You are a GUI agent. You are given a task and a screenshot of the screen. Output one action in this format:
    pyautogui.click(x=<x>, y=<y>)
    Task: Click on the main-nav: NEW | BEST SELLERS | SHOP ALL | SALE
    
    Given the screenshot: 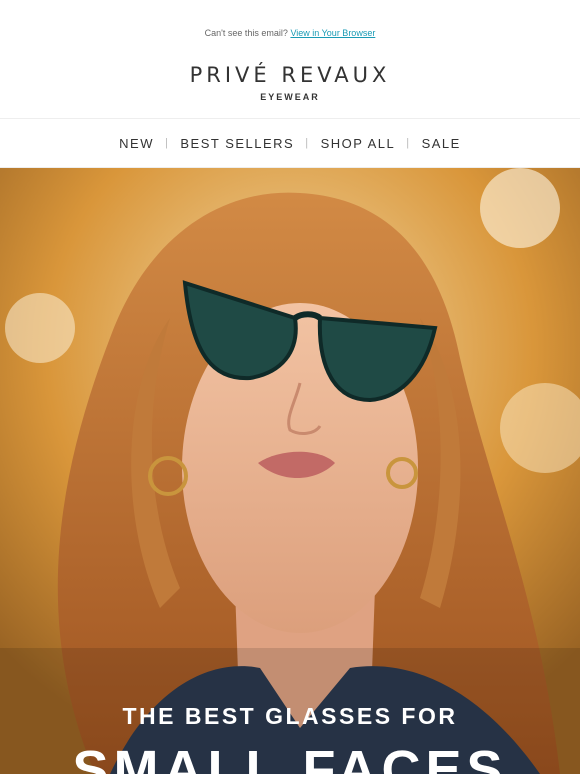 What is the action you would take?
    pyautogui.click(x=290, y=143)
    